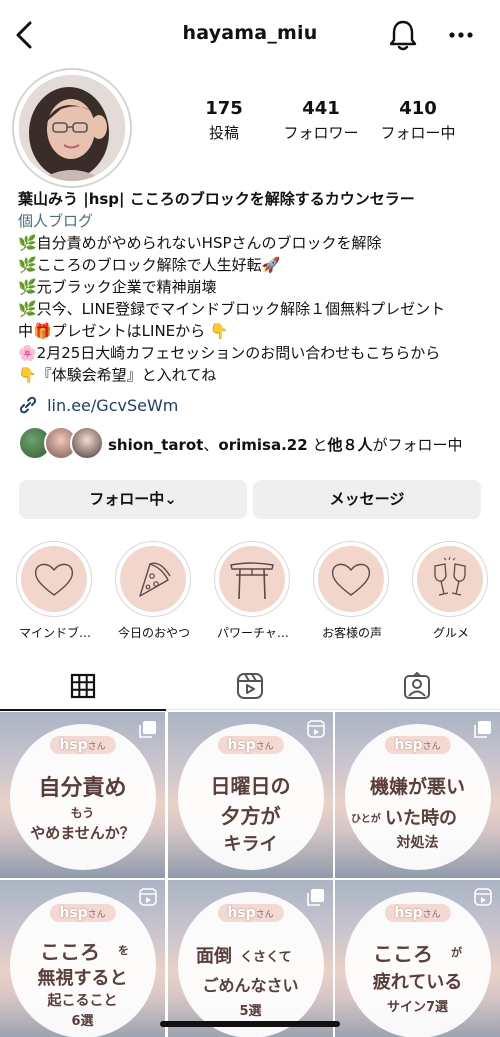 The width and height of the screenshot is (500, 1037). Describe the element at coordinates (156, 445) in the screenshot. I see `mutual-user-1: shion_tarot` at that location.